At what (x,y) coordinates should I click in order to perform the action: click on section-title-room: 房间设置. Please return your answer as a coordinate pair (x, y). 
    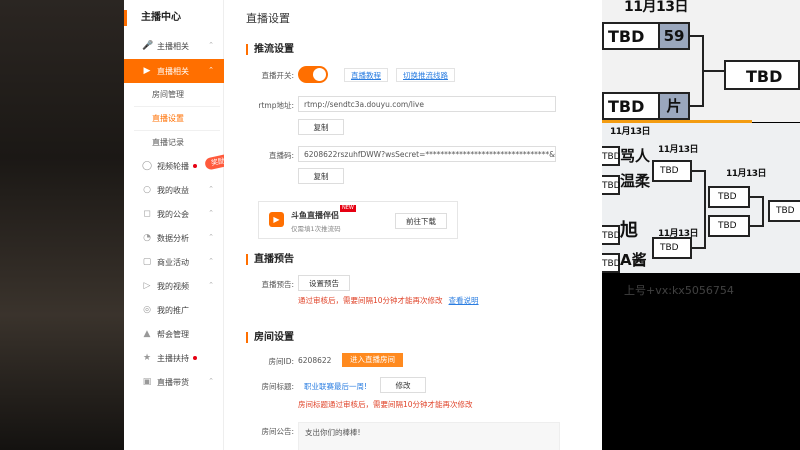
    Looking at the image, I should click on (270, 337).